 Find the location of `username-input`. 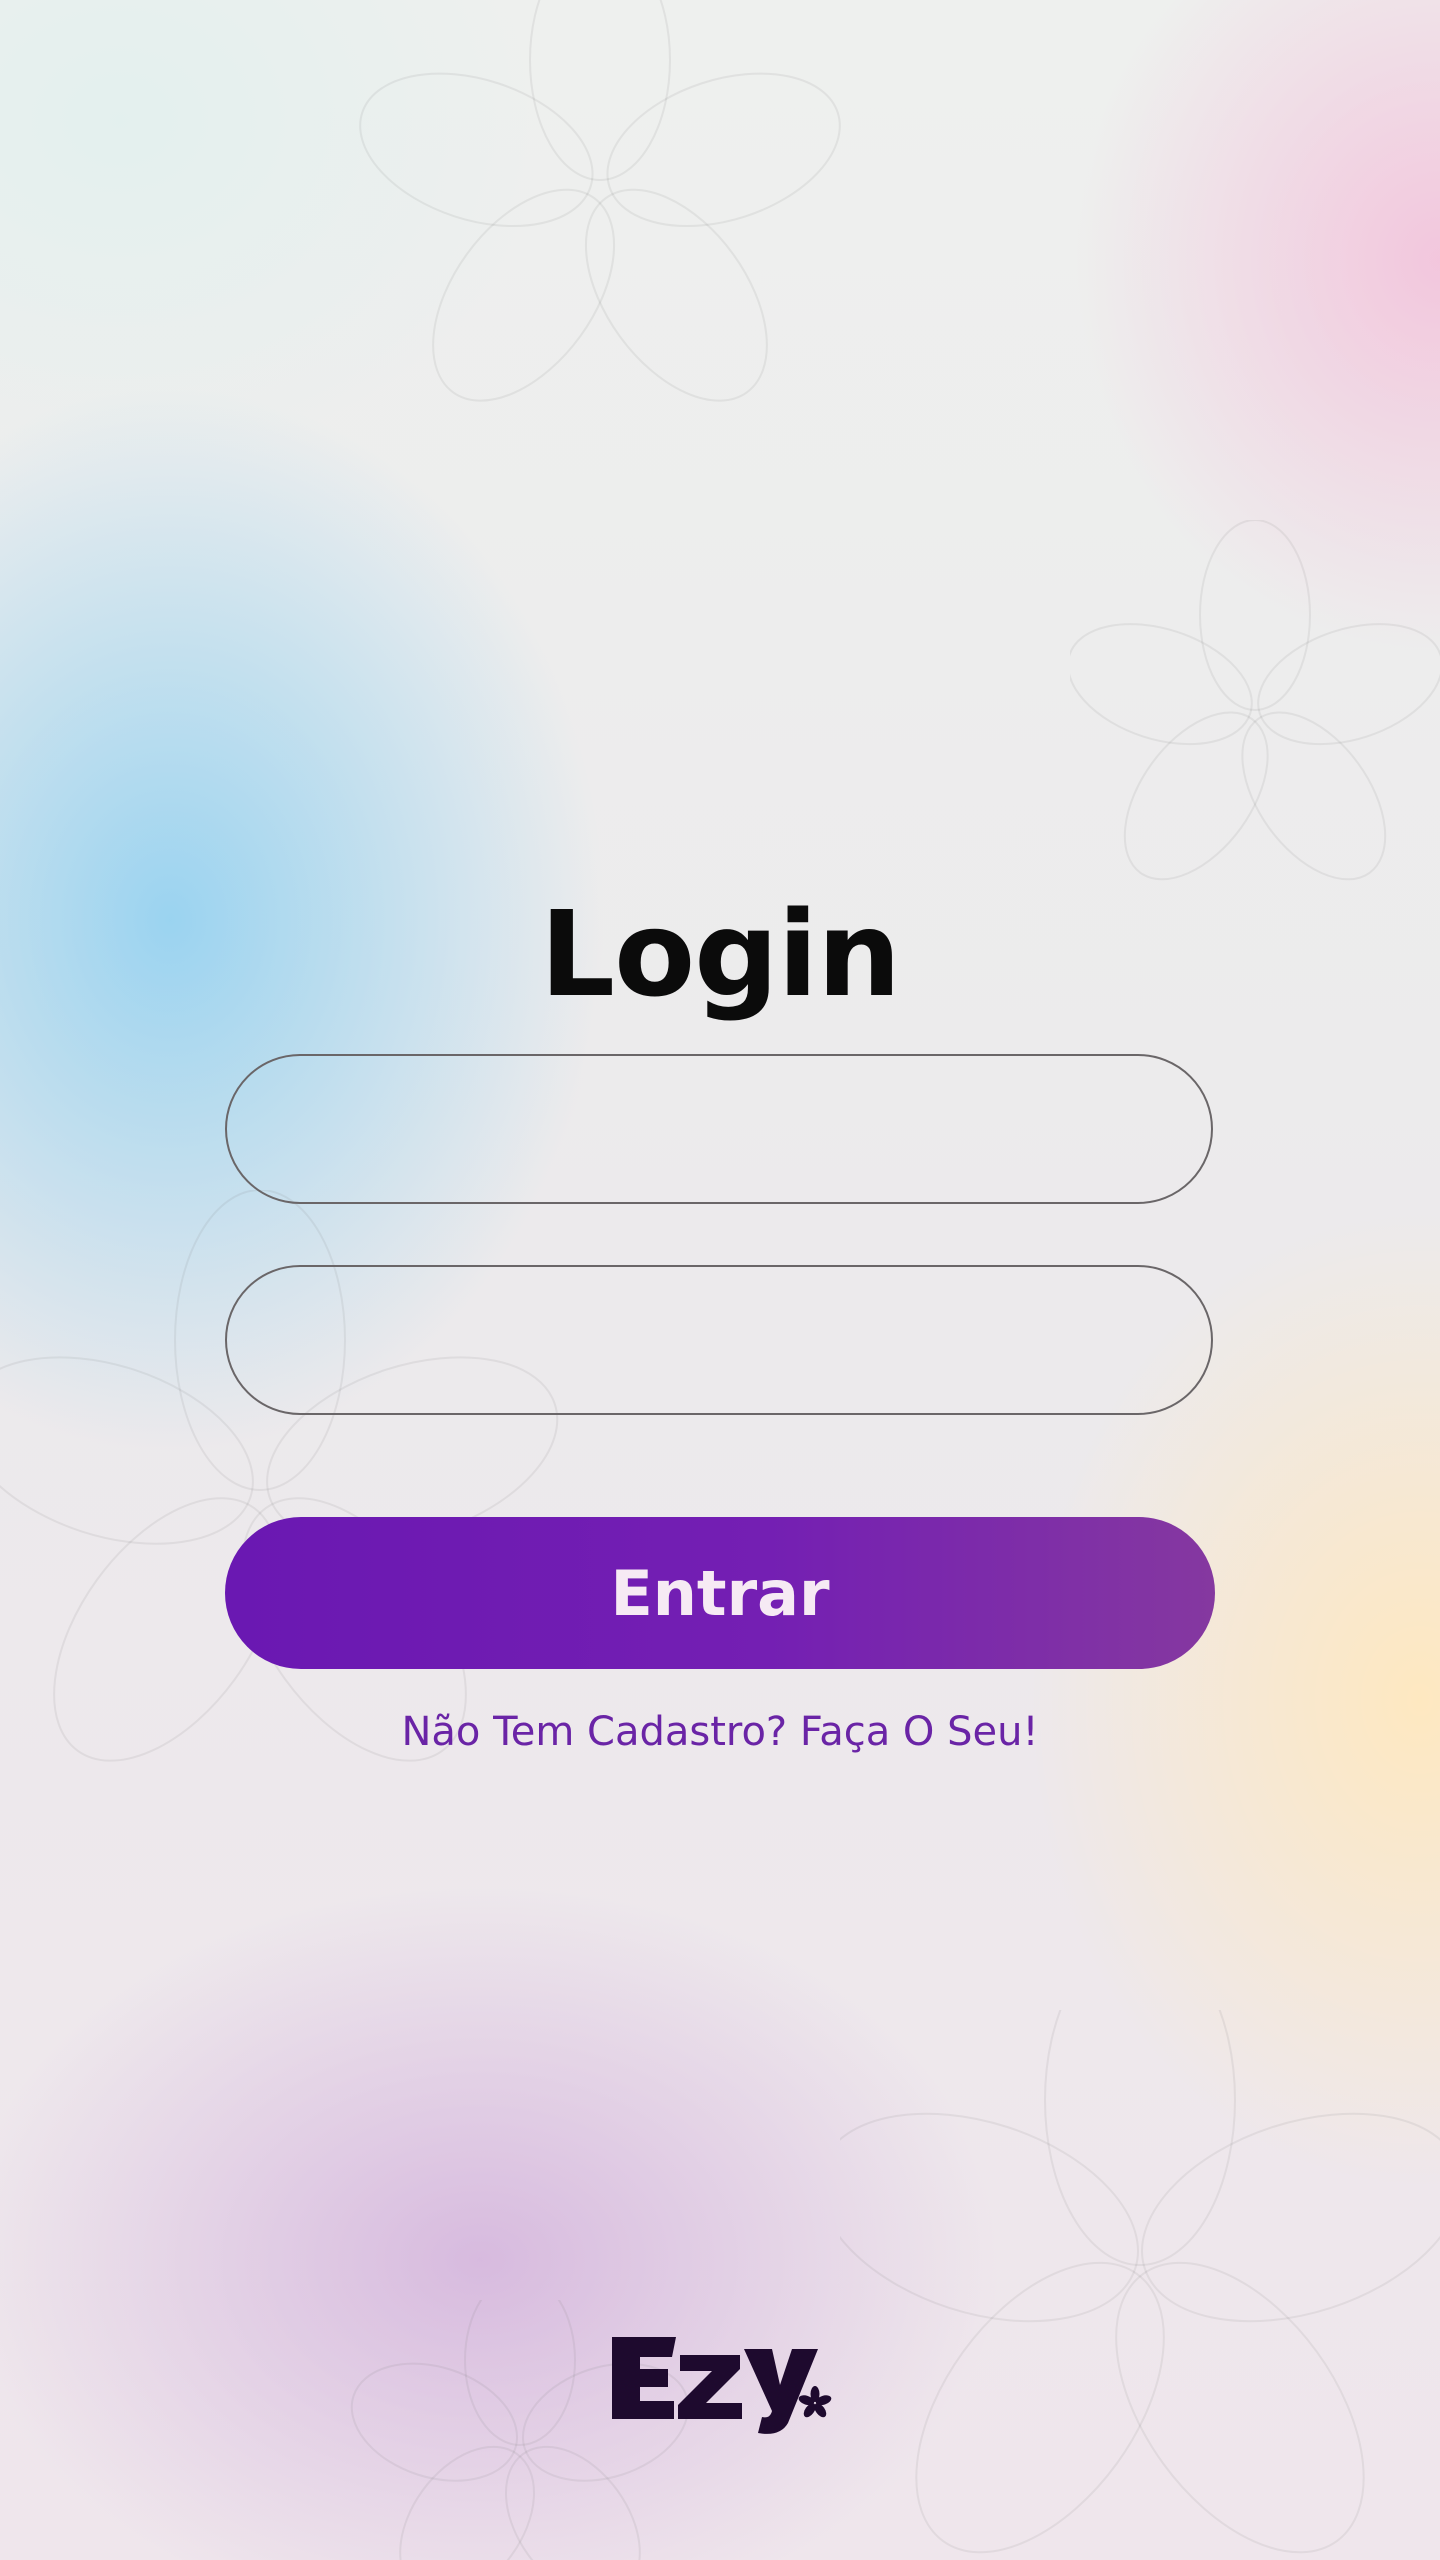

username-input is located at coordinates (719, 1129).